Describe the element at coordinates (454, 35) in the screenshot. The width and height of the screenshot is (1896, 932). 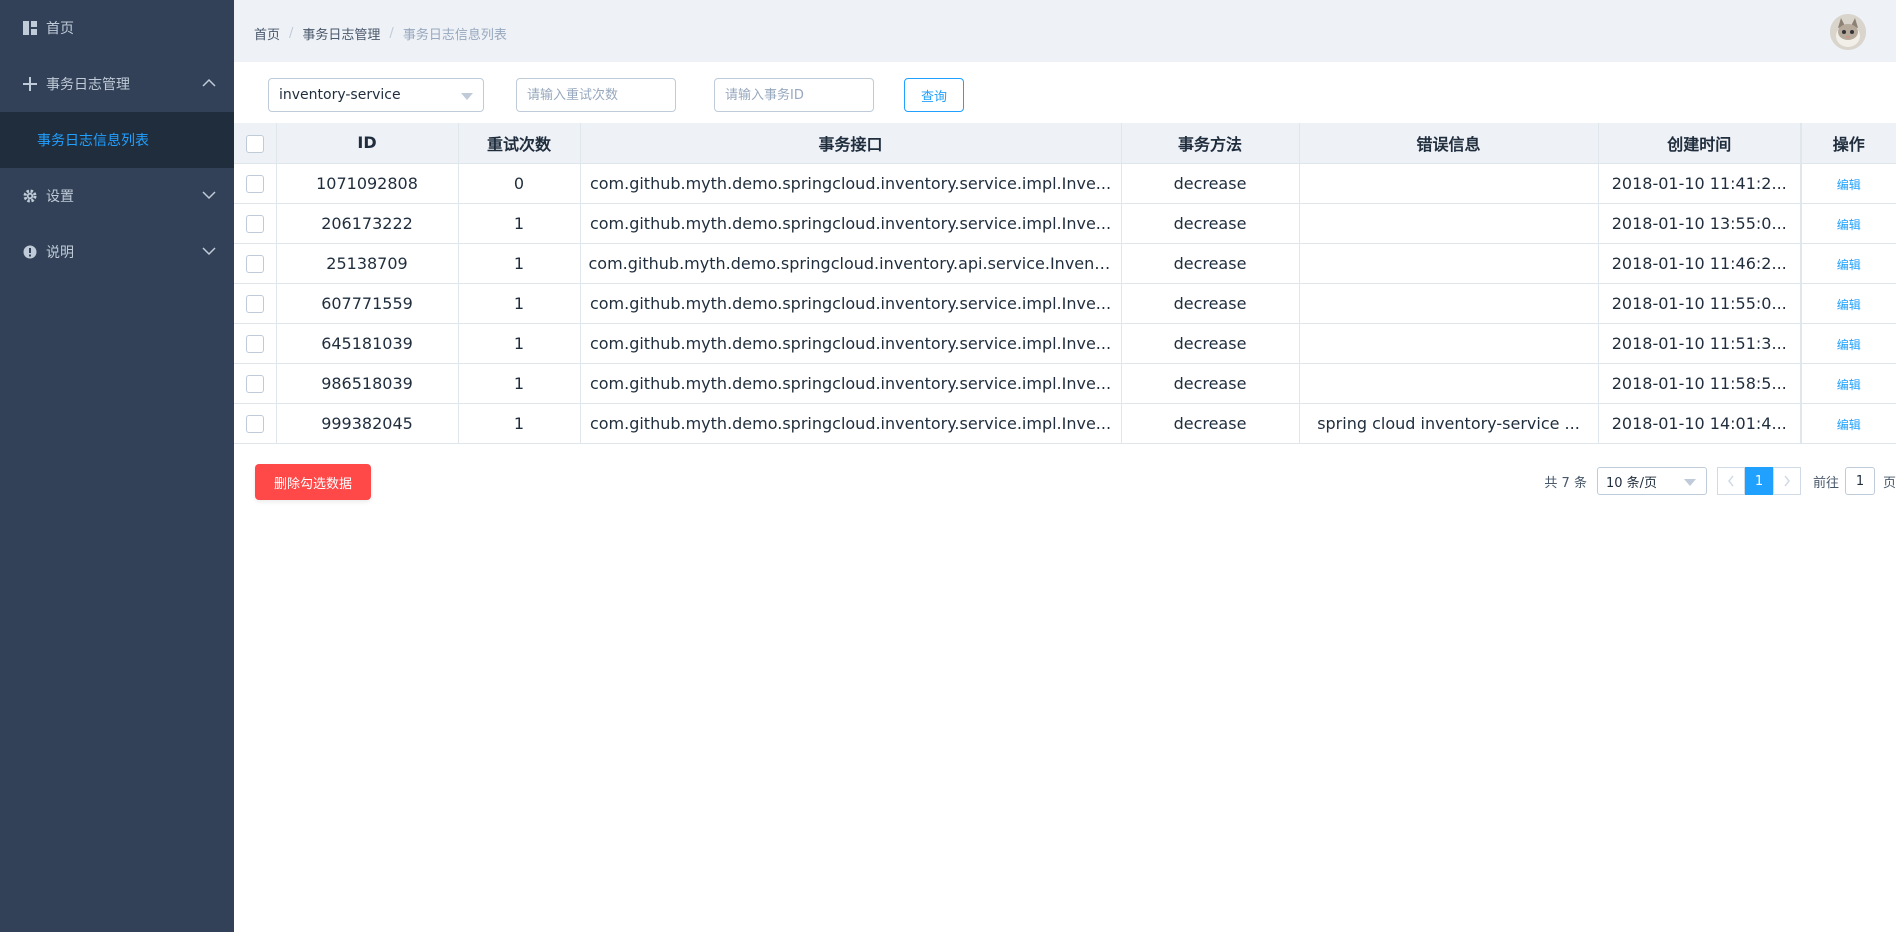
I see `breadcrumb-current: 事务日志信息列表` at that location.